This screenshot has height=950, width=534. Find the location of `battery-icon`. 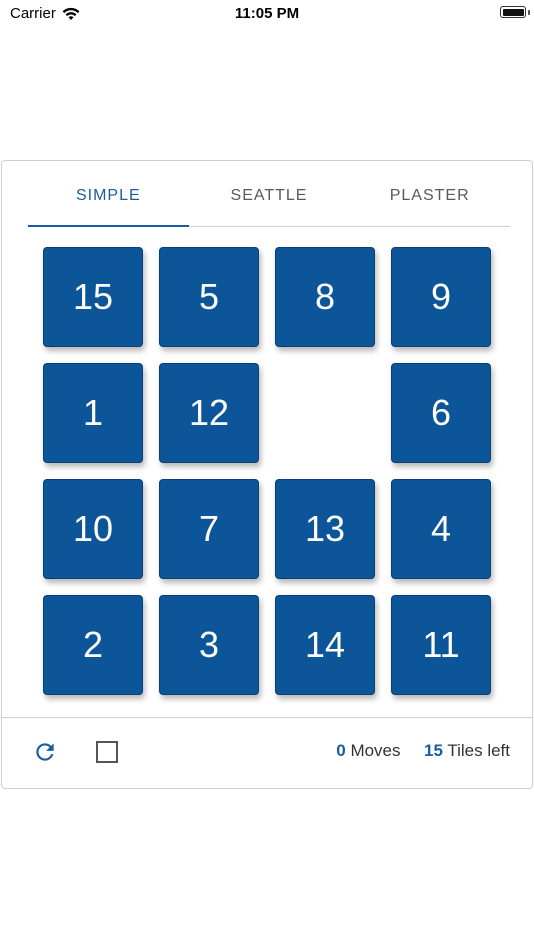

battery-icon is located at coordinates (513, 12).